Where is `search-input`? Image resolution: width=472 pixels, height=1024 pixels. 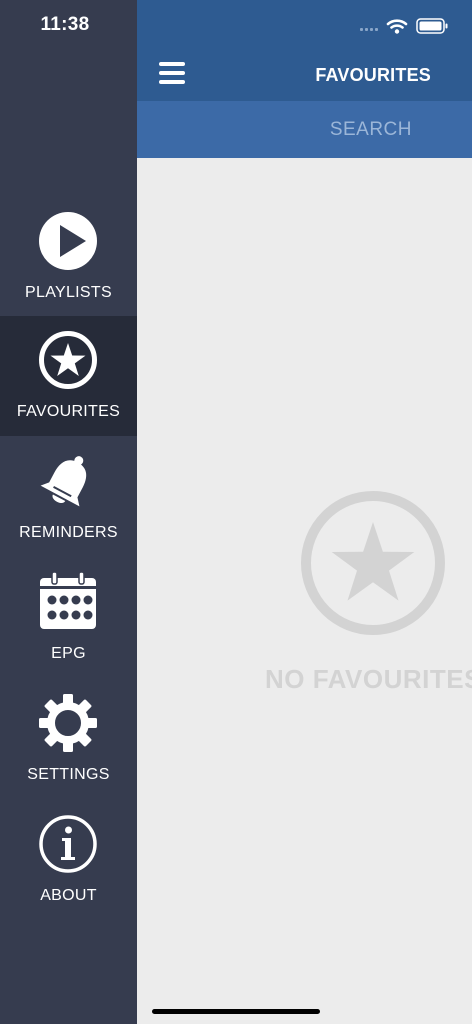
search-input is located at coordinates (304, 129).